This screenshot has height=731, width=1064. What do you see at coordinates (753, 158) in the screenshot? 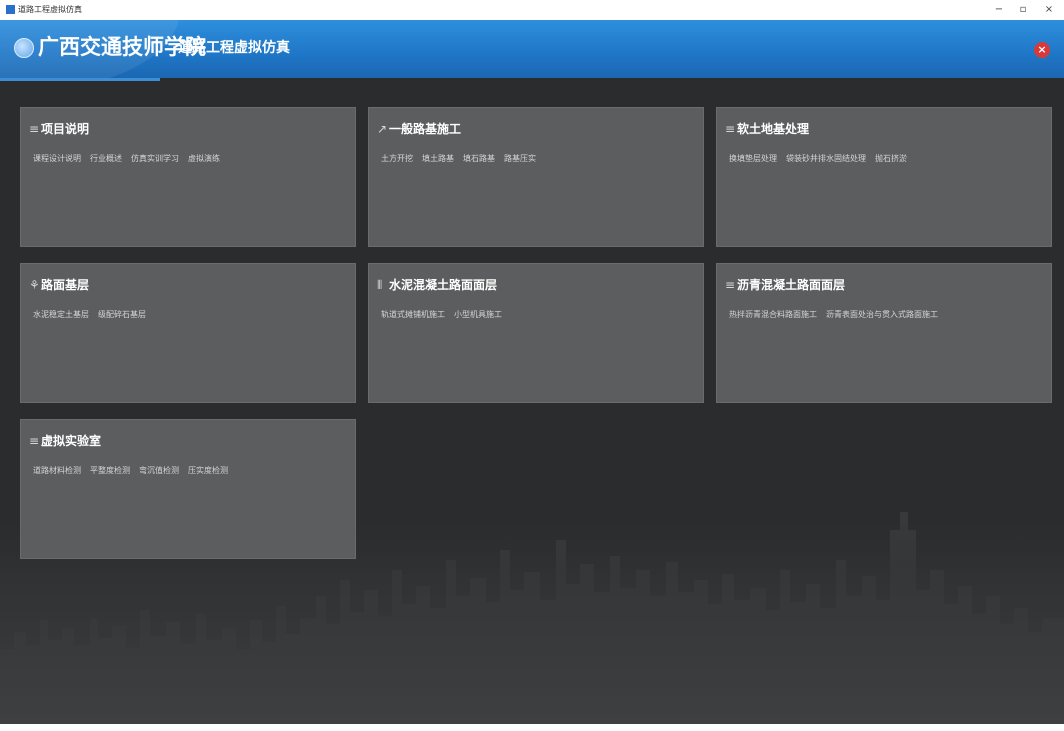
I see `card-item-link: 换填垫层处理` at bounding box center [753, 158].